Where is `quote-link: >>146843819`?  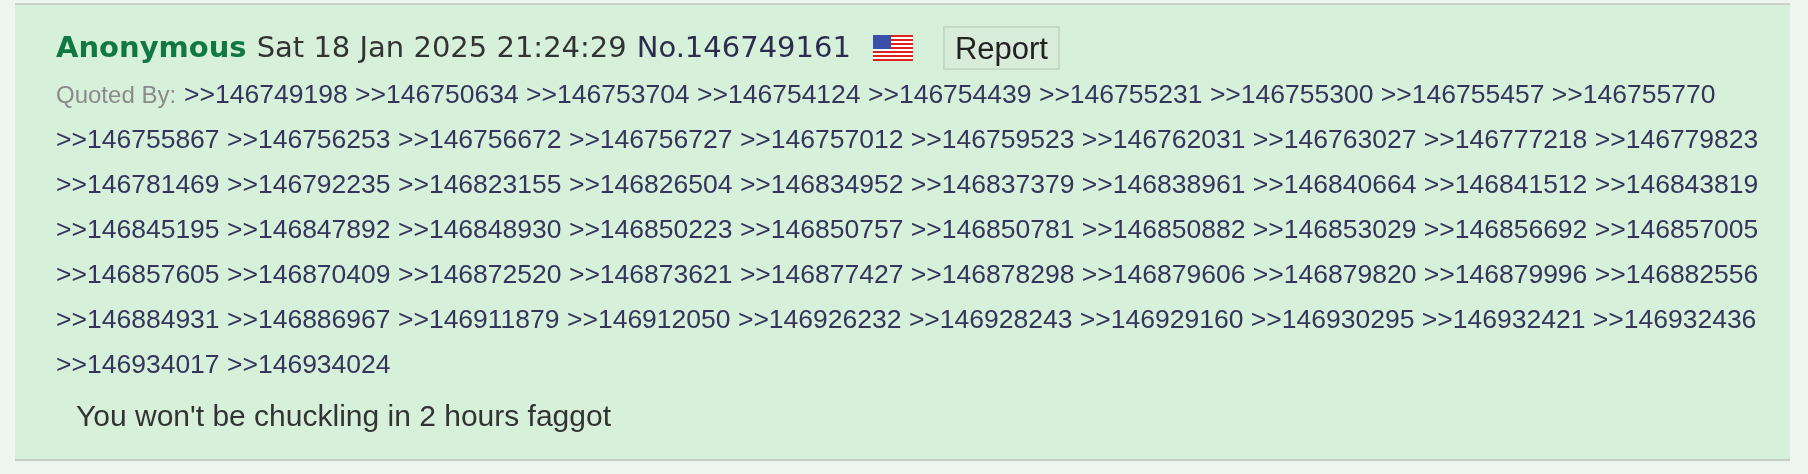
quote-link: >>146843819 is located at coordinates (1676, 184).